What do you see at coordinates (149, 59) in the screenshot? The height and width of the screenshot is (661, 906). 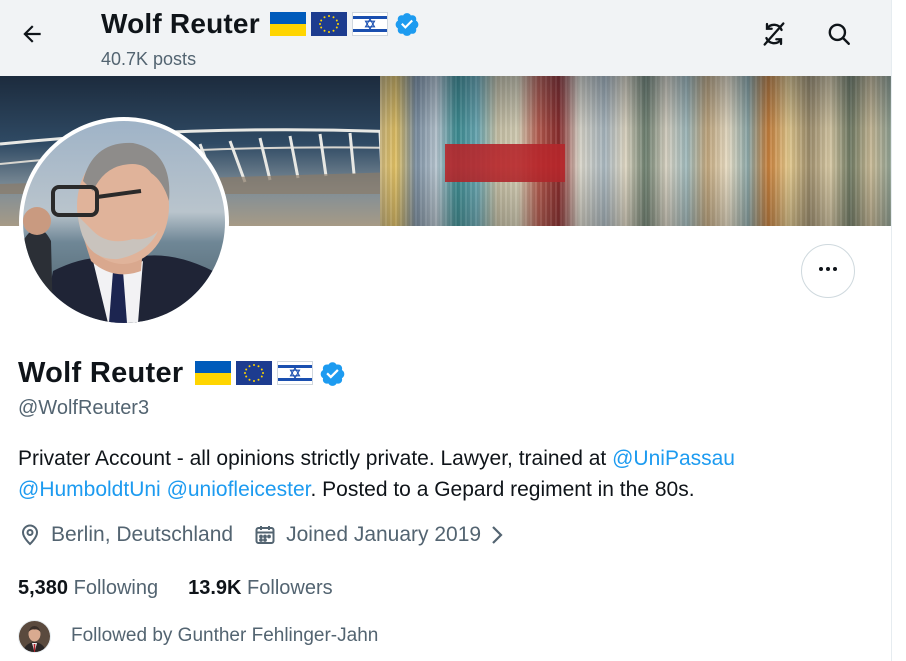 I see `header-posts-count: 40.7K posts` at bounding box center [149, 59].